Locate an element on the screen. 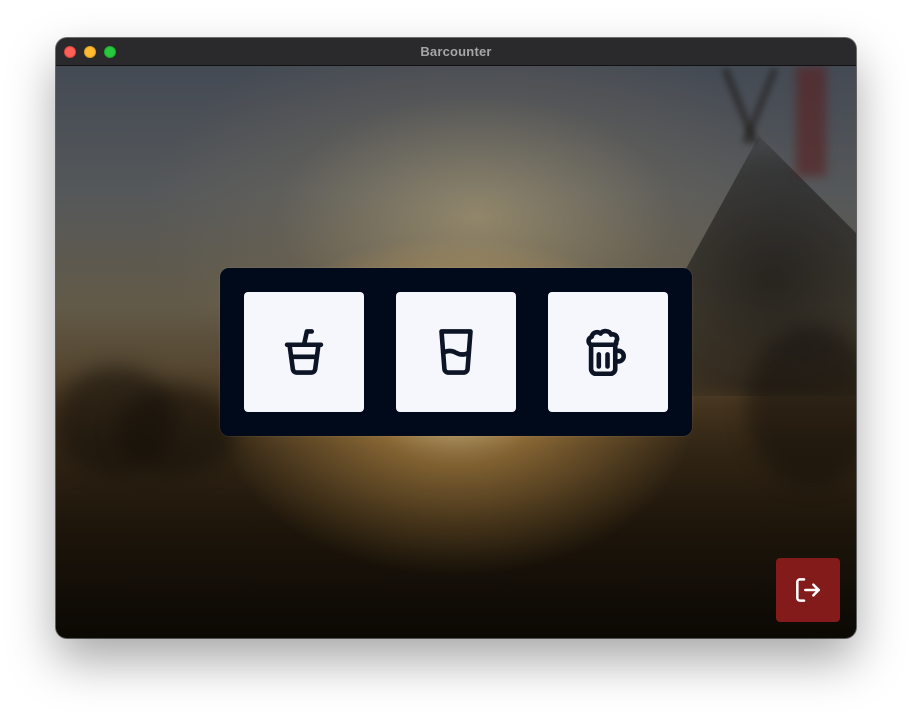 This screenshot has width=912, height=712. beer-mug-icon is located at coordinates (606, 352).